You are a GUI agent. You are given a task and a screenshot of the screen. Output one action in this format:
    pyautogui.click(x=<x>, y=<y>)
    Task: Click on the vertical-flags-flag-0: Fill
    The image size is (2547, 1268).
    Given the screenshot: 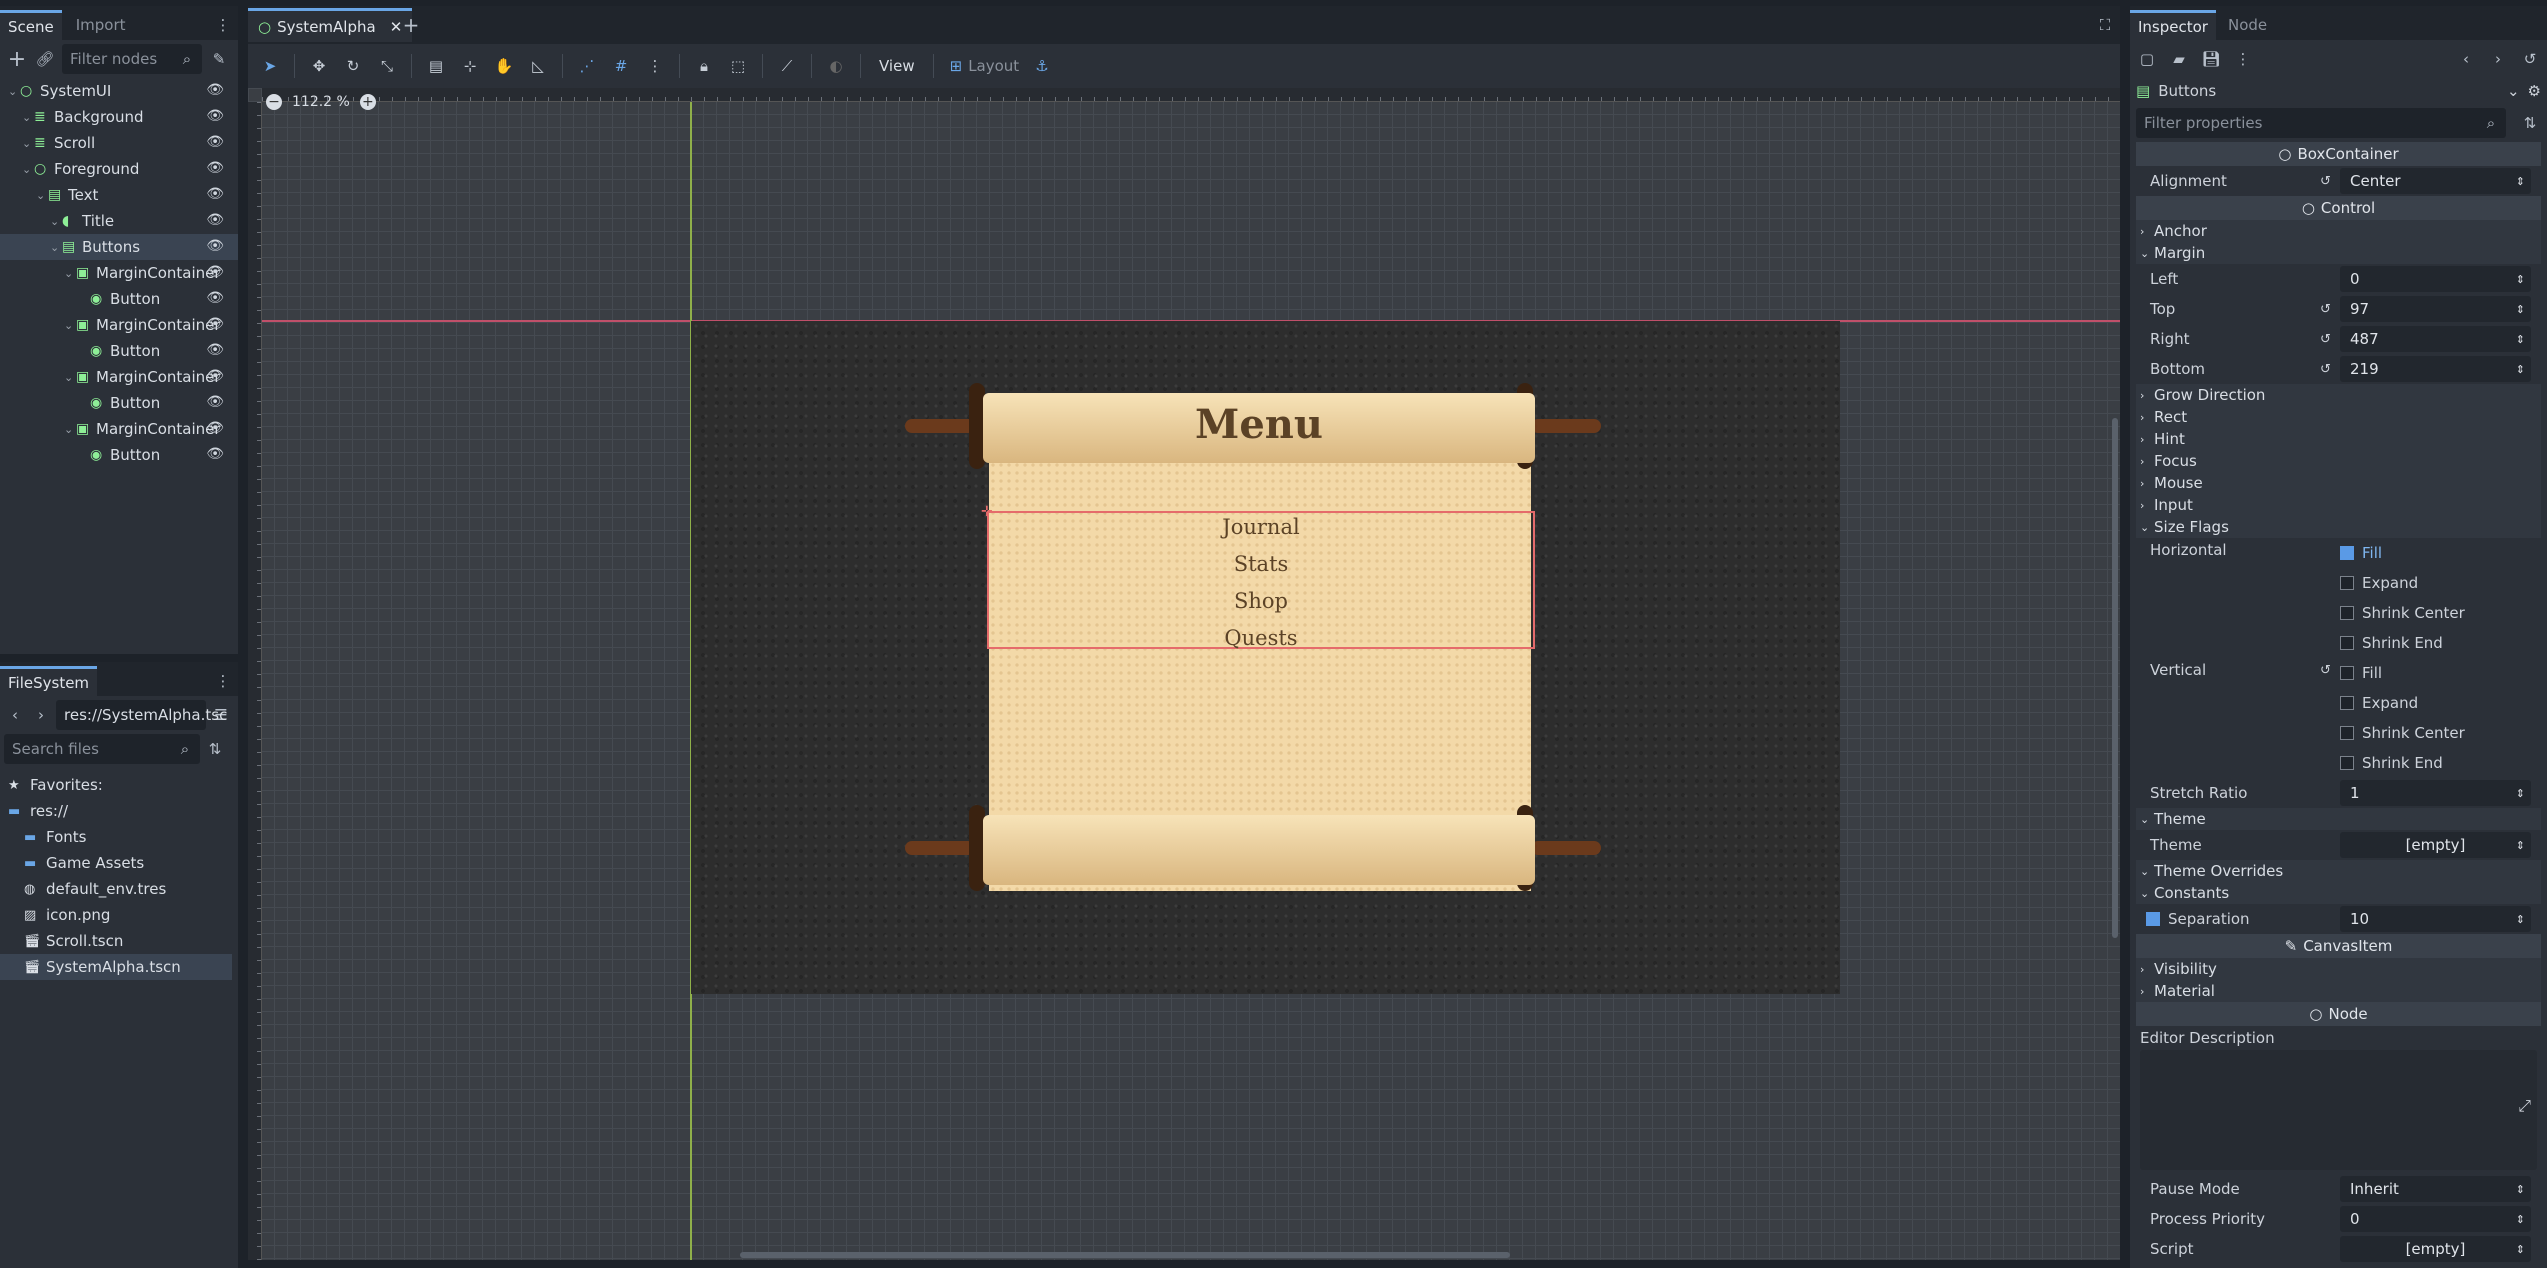 What is the action you would take?
    pyautogui.click(x=2440, y=673)
    